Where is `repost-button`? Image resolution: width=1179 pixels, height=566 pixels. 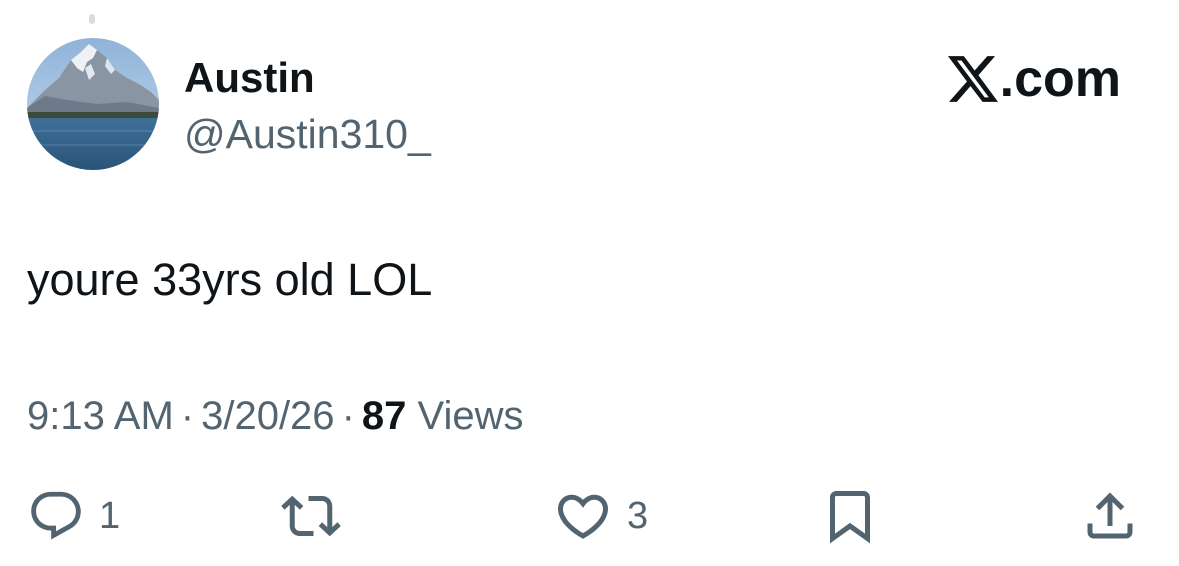 repost-button is located at coordinates (311, 516).